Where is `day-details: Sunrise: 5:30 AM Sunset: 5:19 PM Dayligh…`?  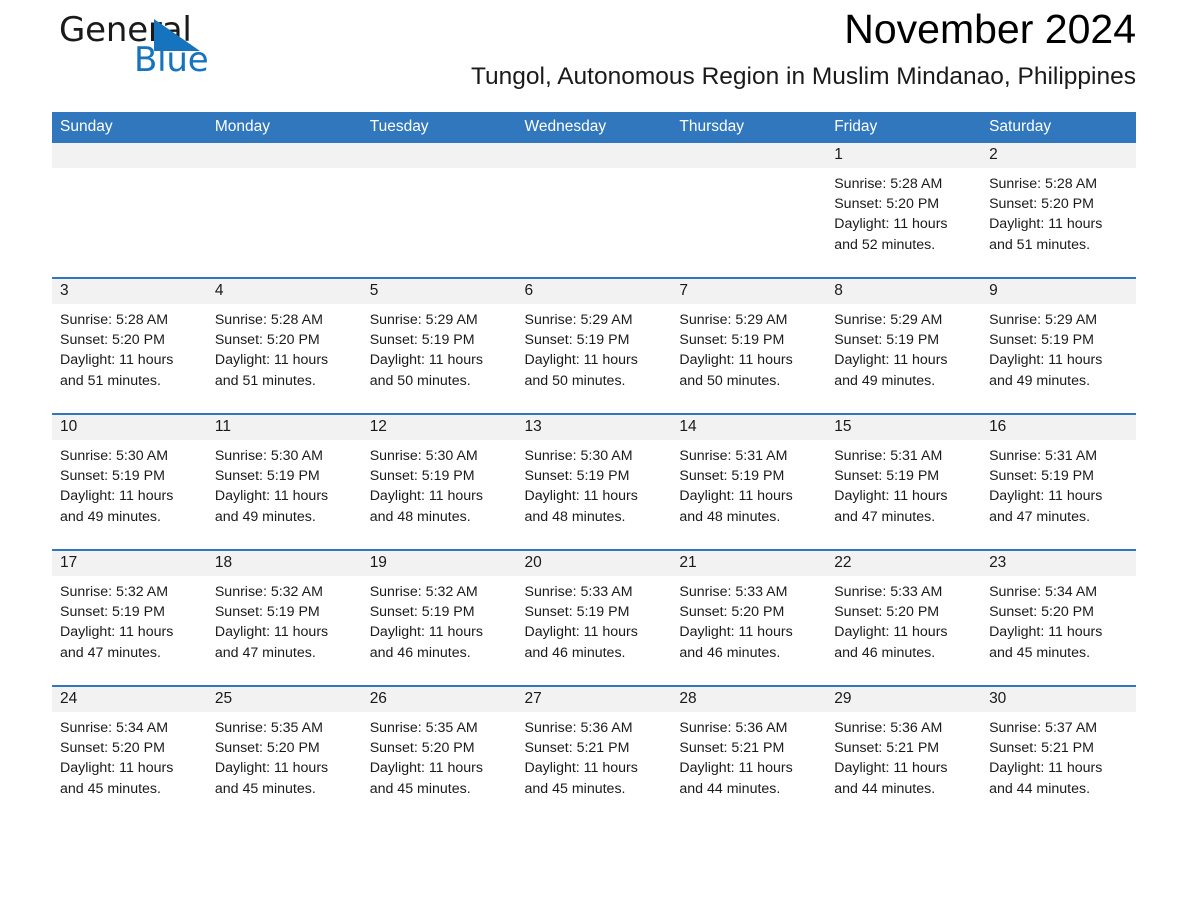 day-details: Sunrise: 5:30 AM Sunset: 5:19 PM Dayligh… is located at coordinates (129, 483).